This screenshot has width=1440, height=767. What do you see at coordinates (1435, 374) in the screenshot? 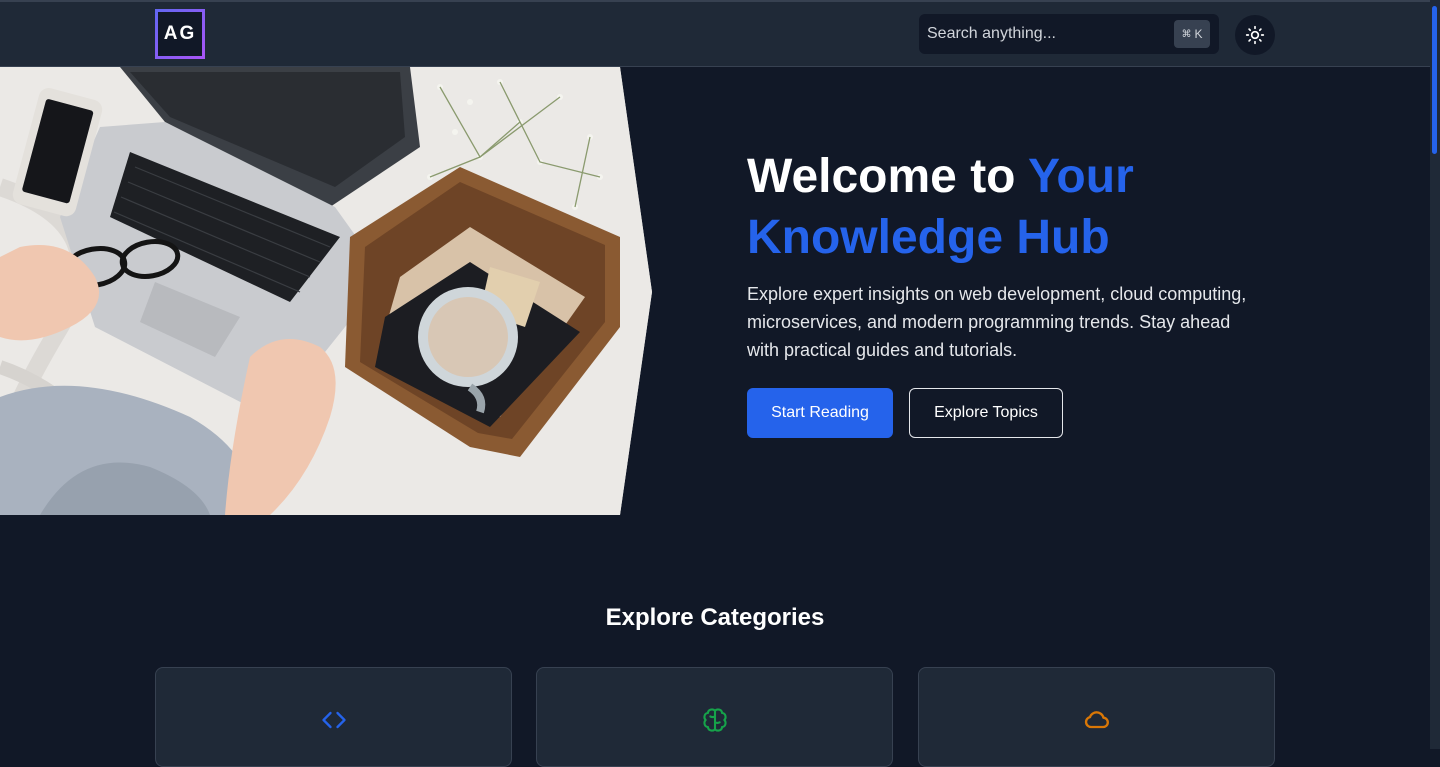
I see `page-scrollbar` at bounding box center [1435, 374].